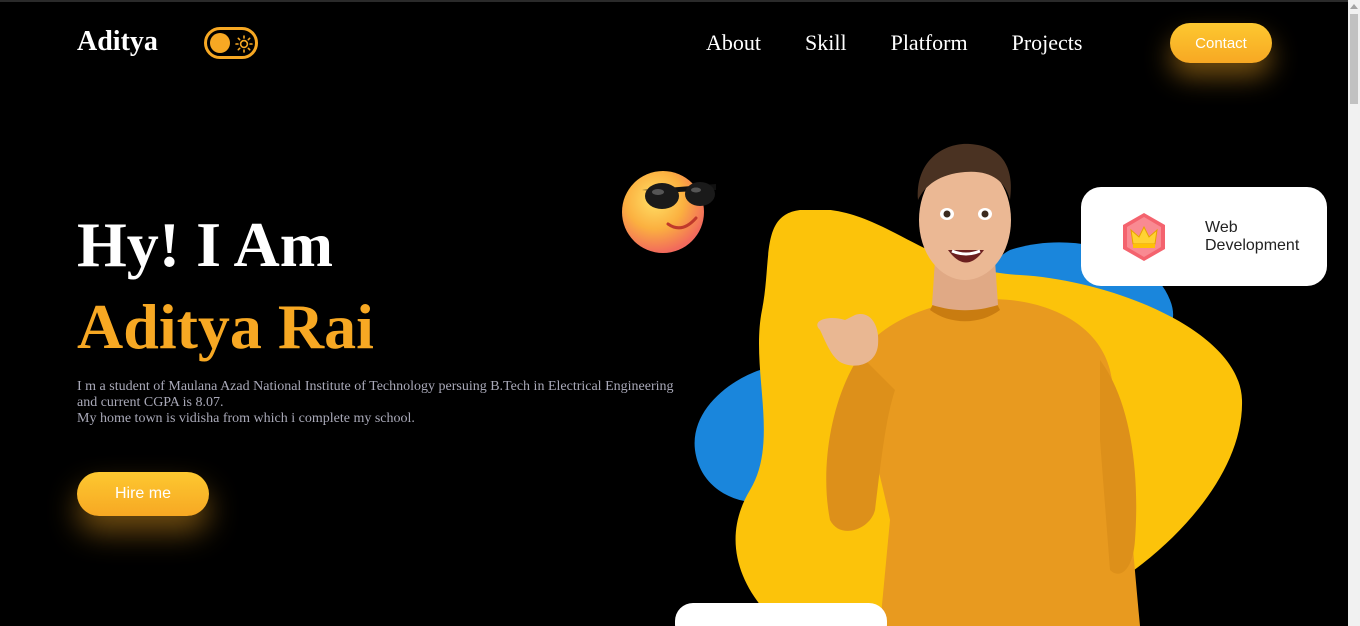 The width and height of the screenshot is (1360, 626). What do you see at coordinates (117, 42) in the screenshot?
I see `logo: Aditya` at bounding box center [117, 42].